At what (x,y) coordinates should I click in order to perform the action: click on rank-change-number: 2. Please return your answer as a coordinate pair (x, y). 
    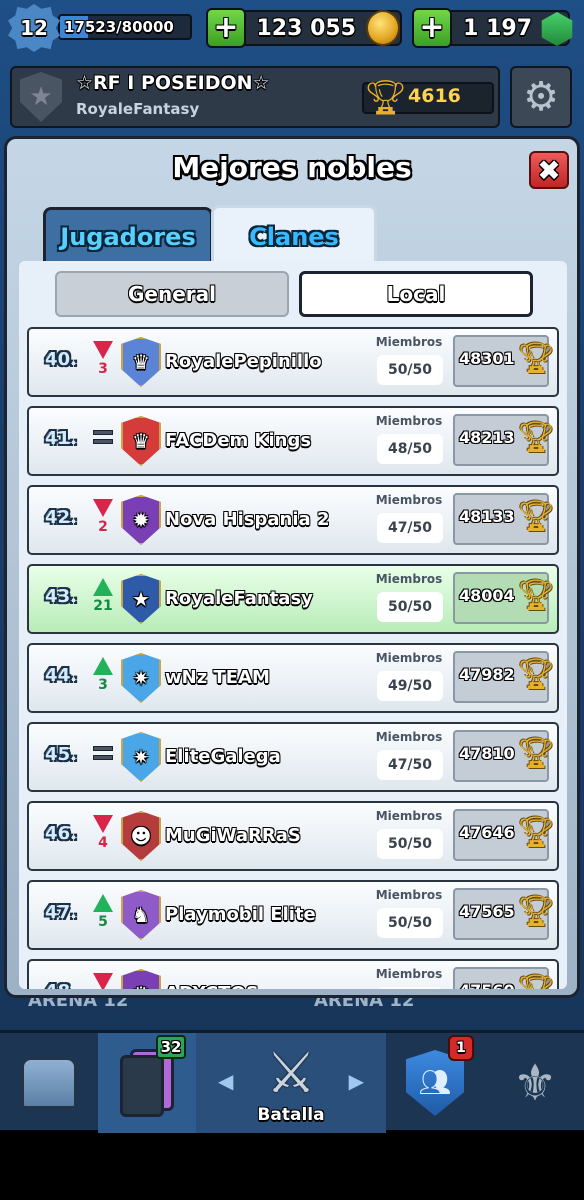
    Looking at the image, I should click on (103, 527).